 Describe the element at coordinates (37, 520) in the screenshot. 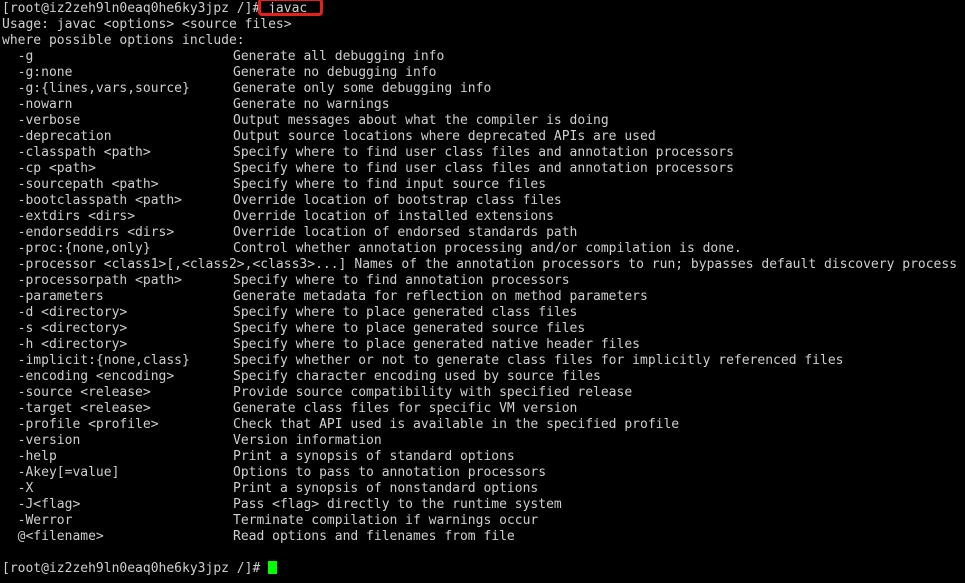

I see `option-name: -Werror` at that location.